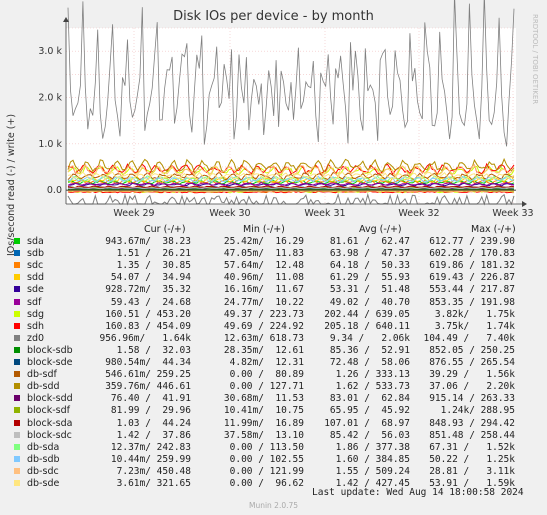  I want to click on legend-value-cur: 1.42 / 37.86, so click(153, 435).